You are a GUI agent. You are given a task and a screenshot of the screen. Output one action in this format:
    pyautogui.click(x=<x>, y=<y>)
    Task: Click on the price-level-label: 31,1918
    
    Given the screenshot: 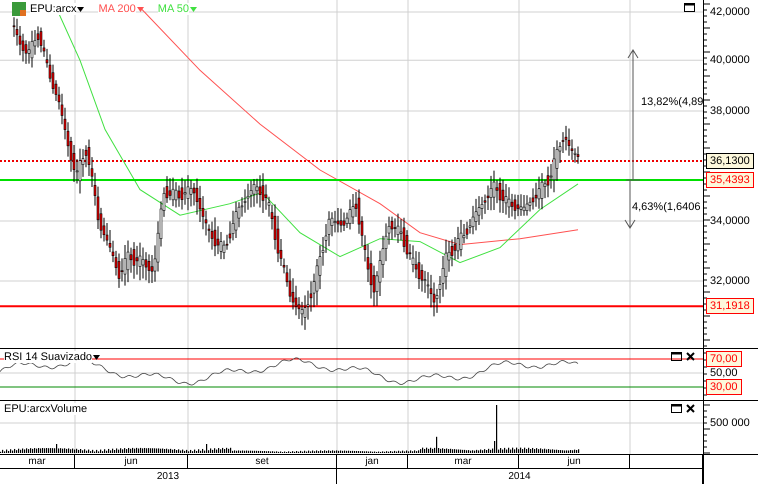 What is the action you would take?
    pyautogui.click(x=730, y=306)
    